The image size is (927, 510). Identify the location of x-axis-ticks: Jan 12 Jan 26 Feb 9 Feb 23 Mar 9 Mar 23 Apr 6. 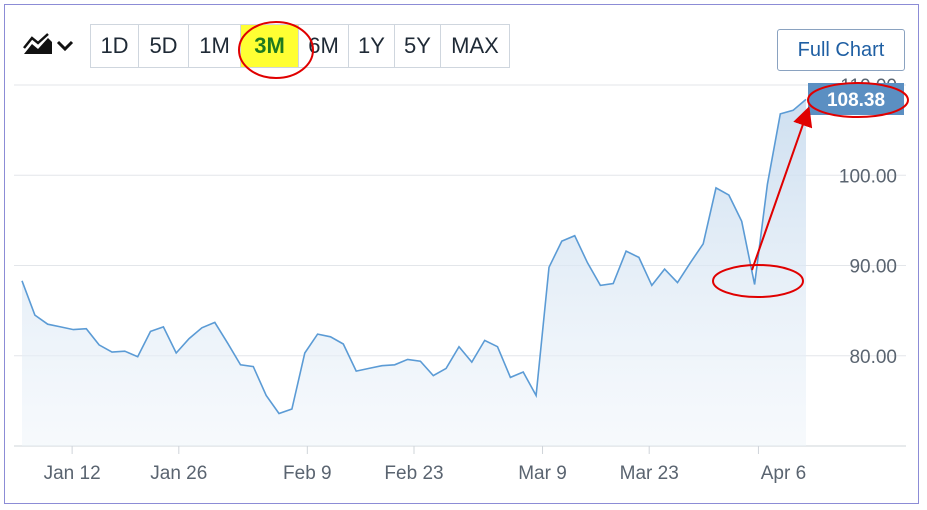
(425, 465).